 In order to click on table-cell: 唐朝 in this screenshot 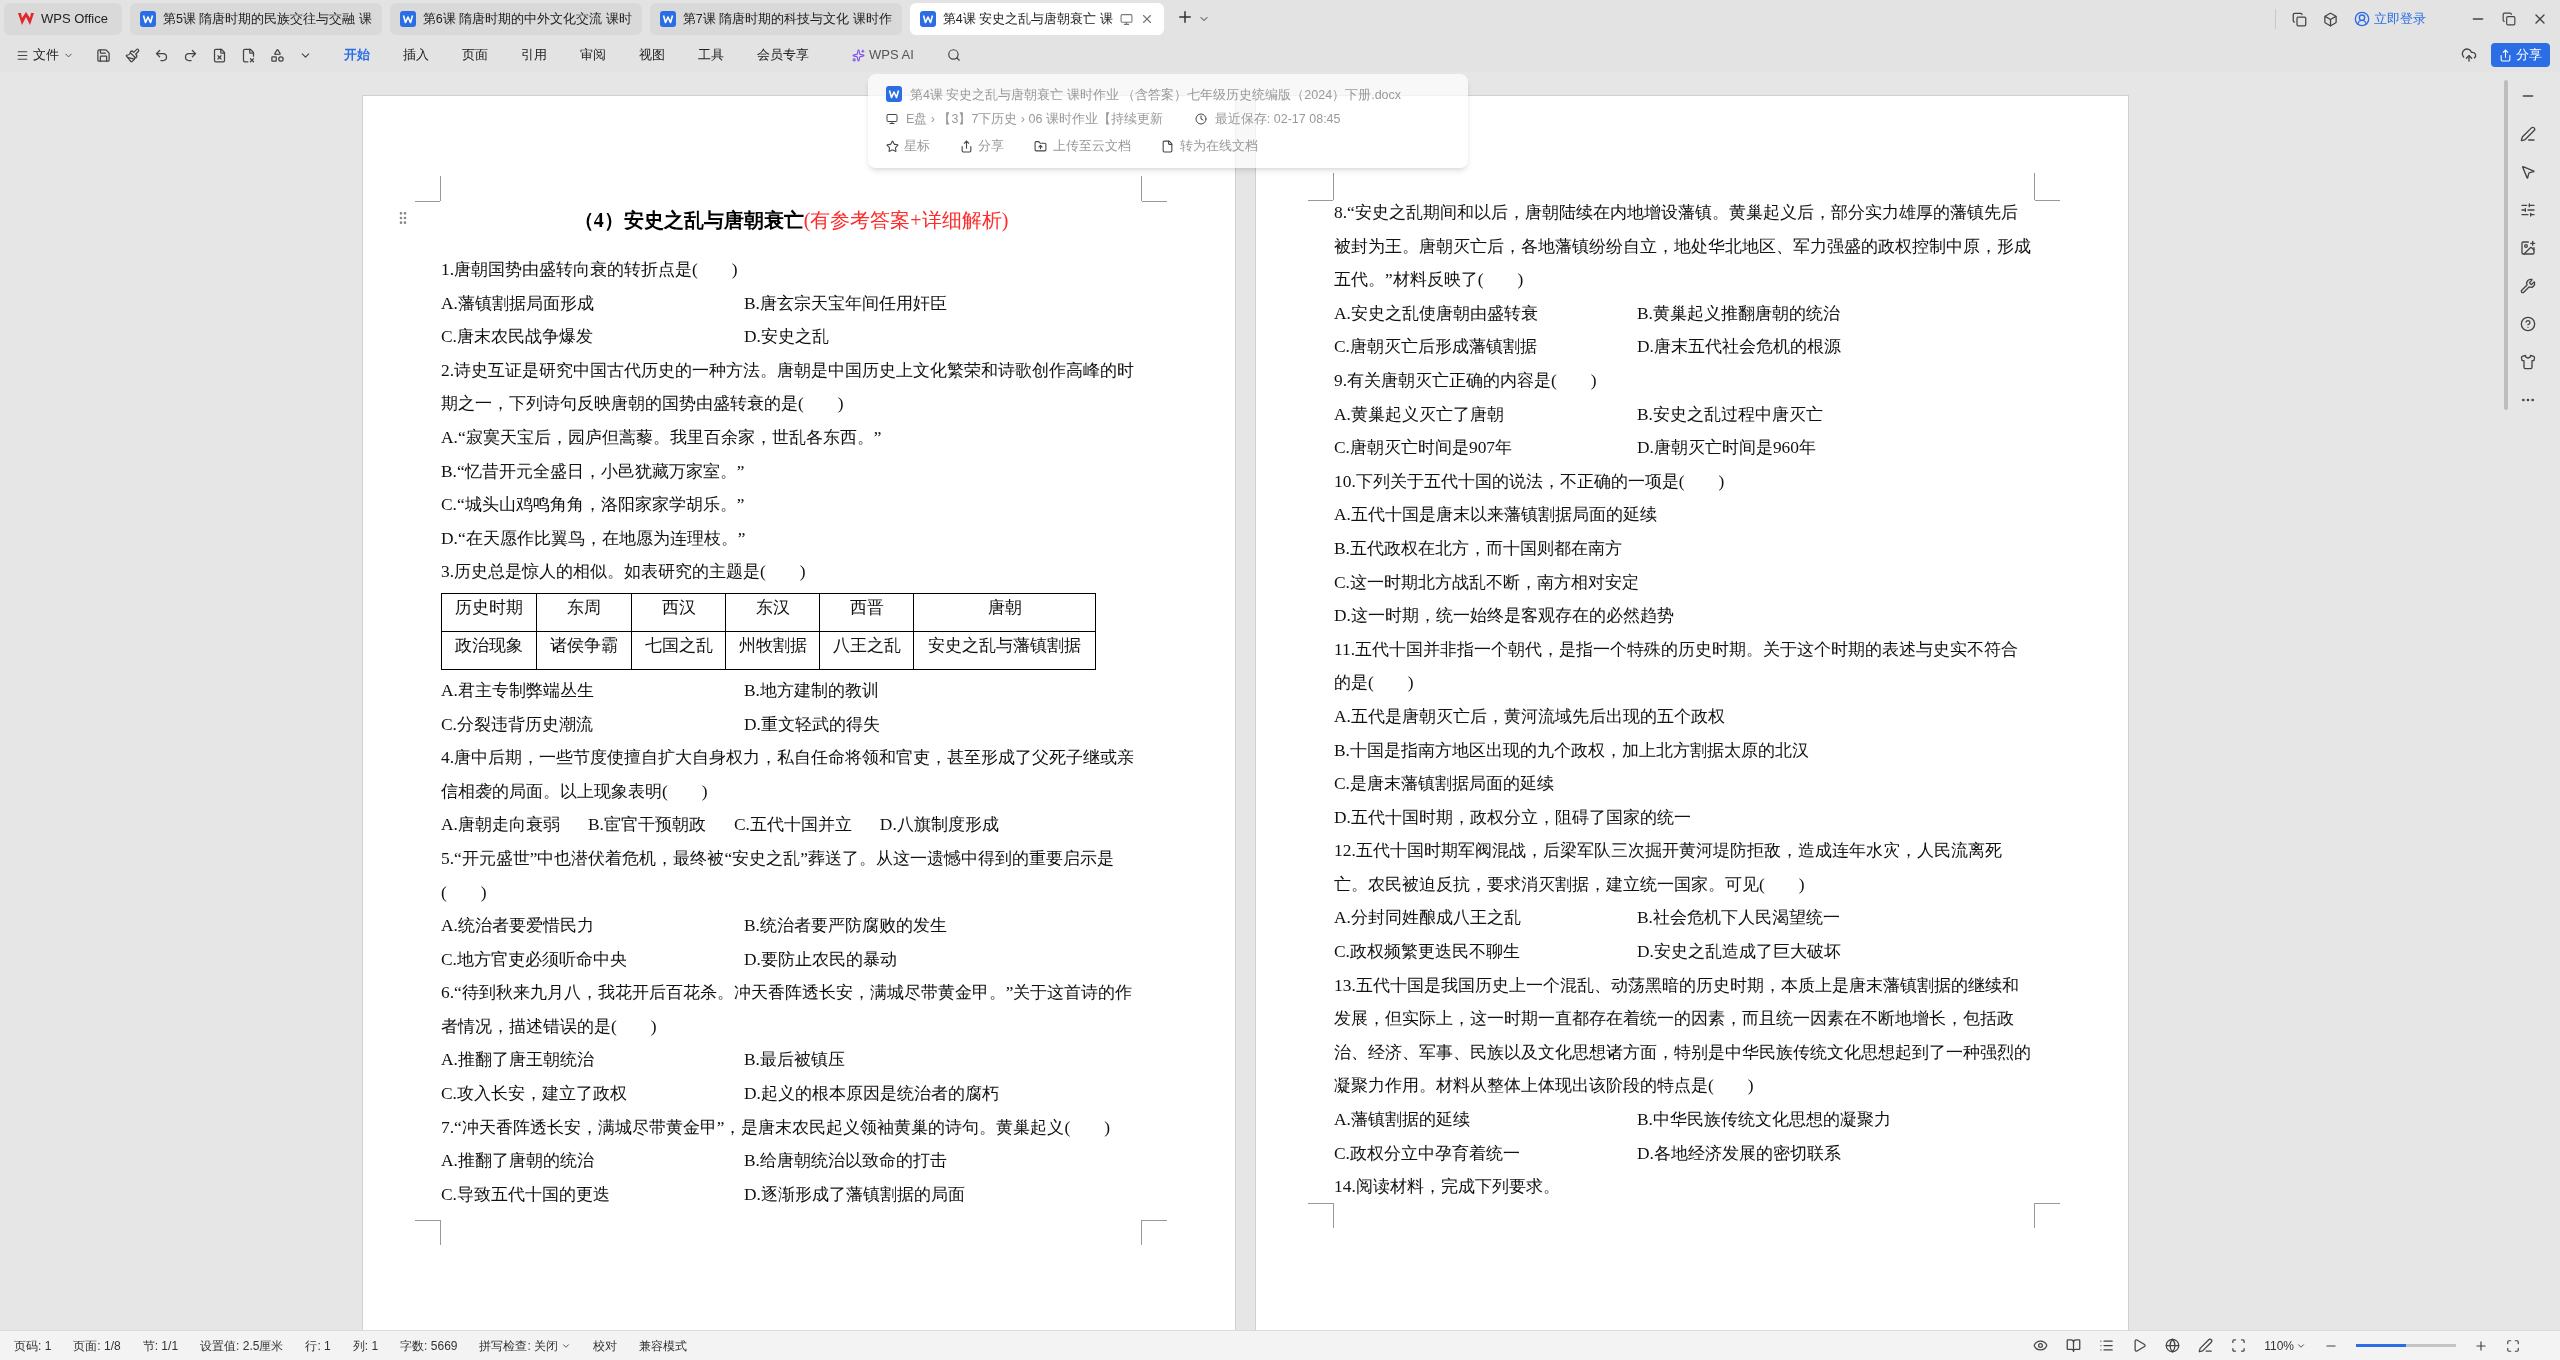, I will do `click(1004, 612)`.